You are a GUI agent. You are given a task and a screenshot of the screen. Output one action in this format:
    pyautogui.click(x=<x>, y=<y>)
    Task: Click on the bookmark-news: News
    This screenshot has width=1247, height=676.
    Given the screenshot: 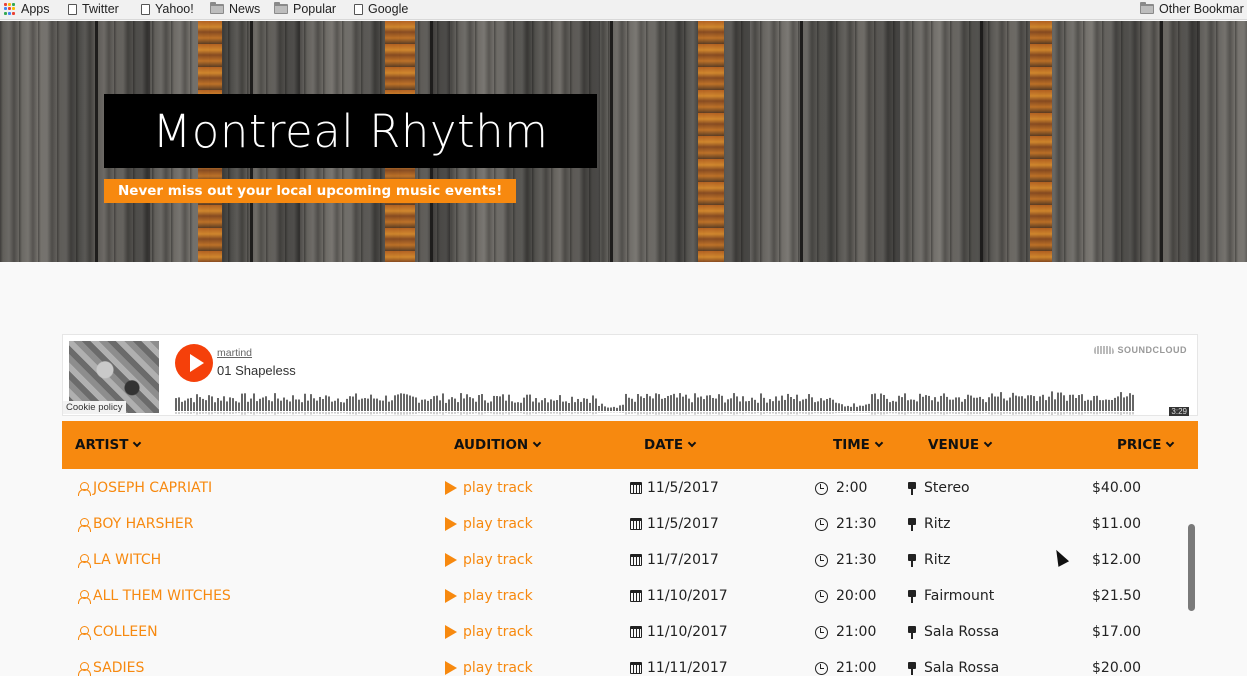 What is the action you would take?
    pyautogui.click(x=235, y=9)
    